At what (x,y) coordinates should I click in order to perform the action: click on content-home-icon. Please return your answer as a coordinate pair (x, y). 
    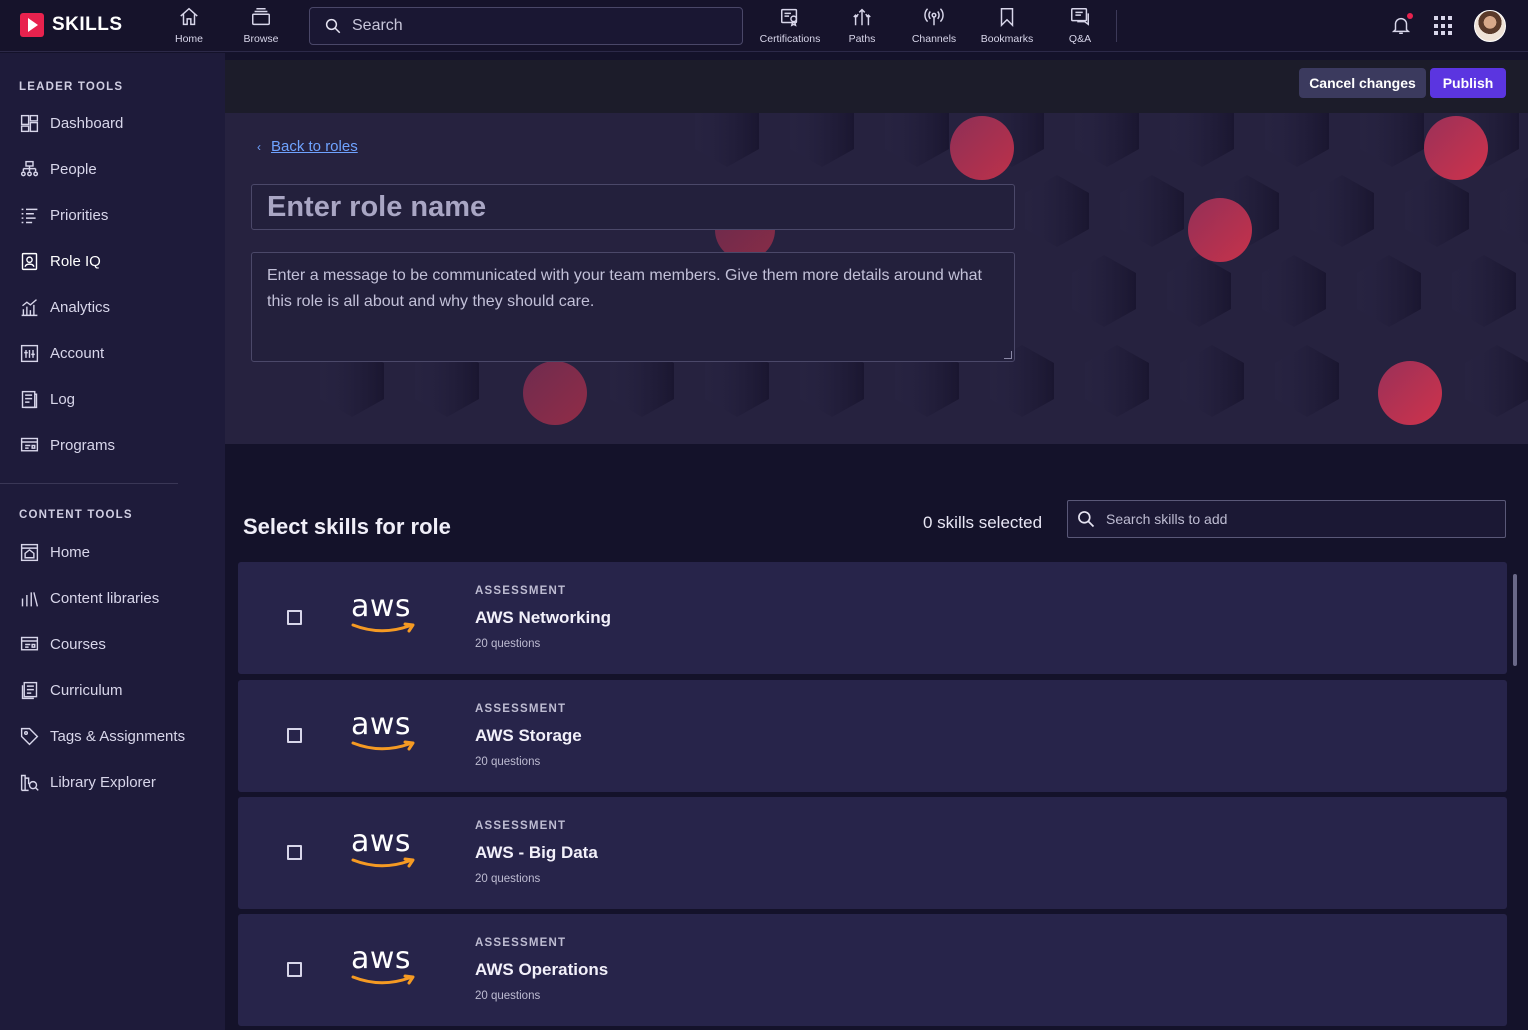
    Looking at the image, I should click on (29, 552).